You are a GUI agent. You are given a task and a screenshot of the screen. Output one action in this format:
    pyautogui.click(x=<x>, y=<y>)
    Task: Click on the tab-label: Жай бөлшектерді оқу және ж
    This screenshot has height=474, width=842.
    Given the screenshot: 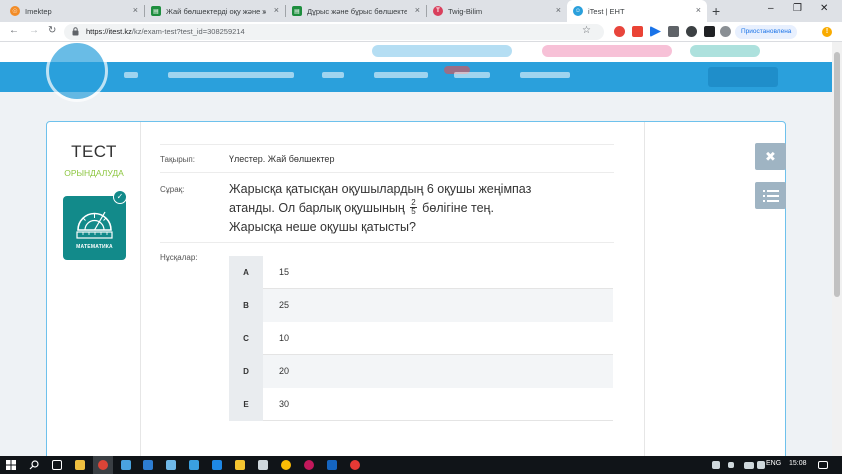 What is the action you would take?
    pyautogui.click(x=216, y=11)
    